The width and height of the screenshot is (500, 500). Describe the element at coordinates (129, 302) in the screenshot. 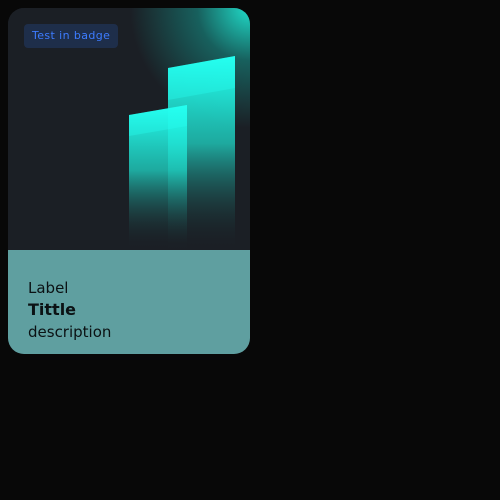

I see `card-info-panel: Label Tittle description` at that location.